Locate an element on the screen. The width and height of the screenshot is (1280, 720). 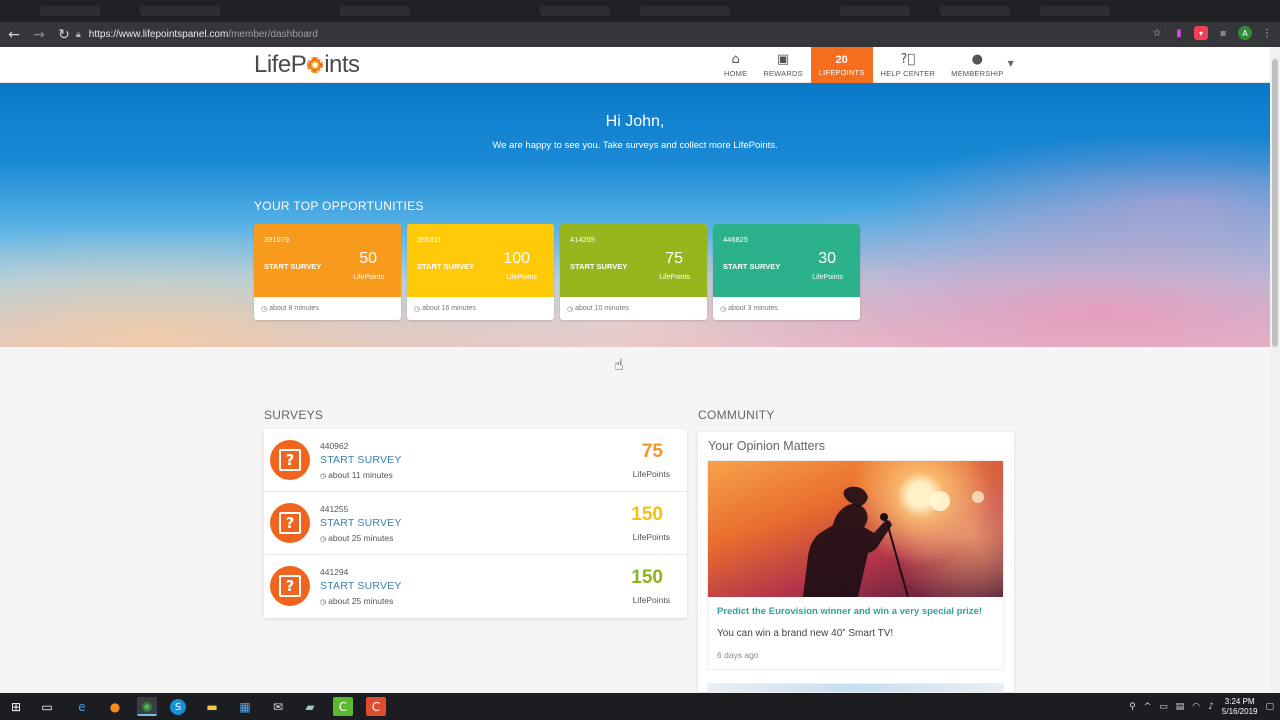
bookmark-star-icon: ☆ is located at coordinates (1157, 33).